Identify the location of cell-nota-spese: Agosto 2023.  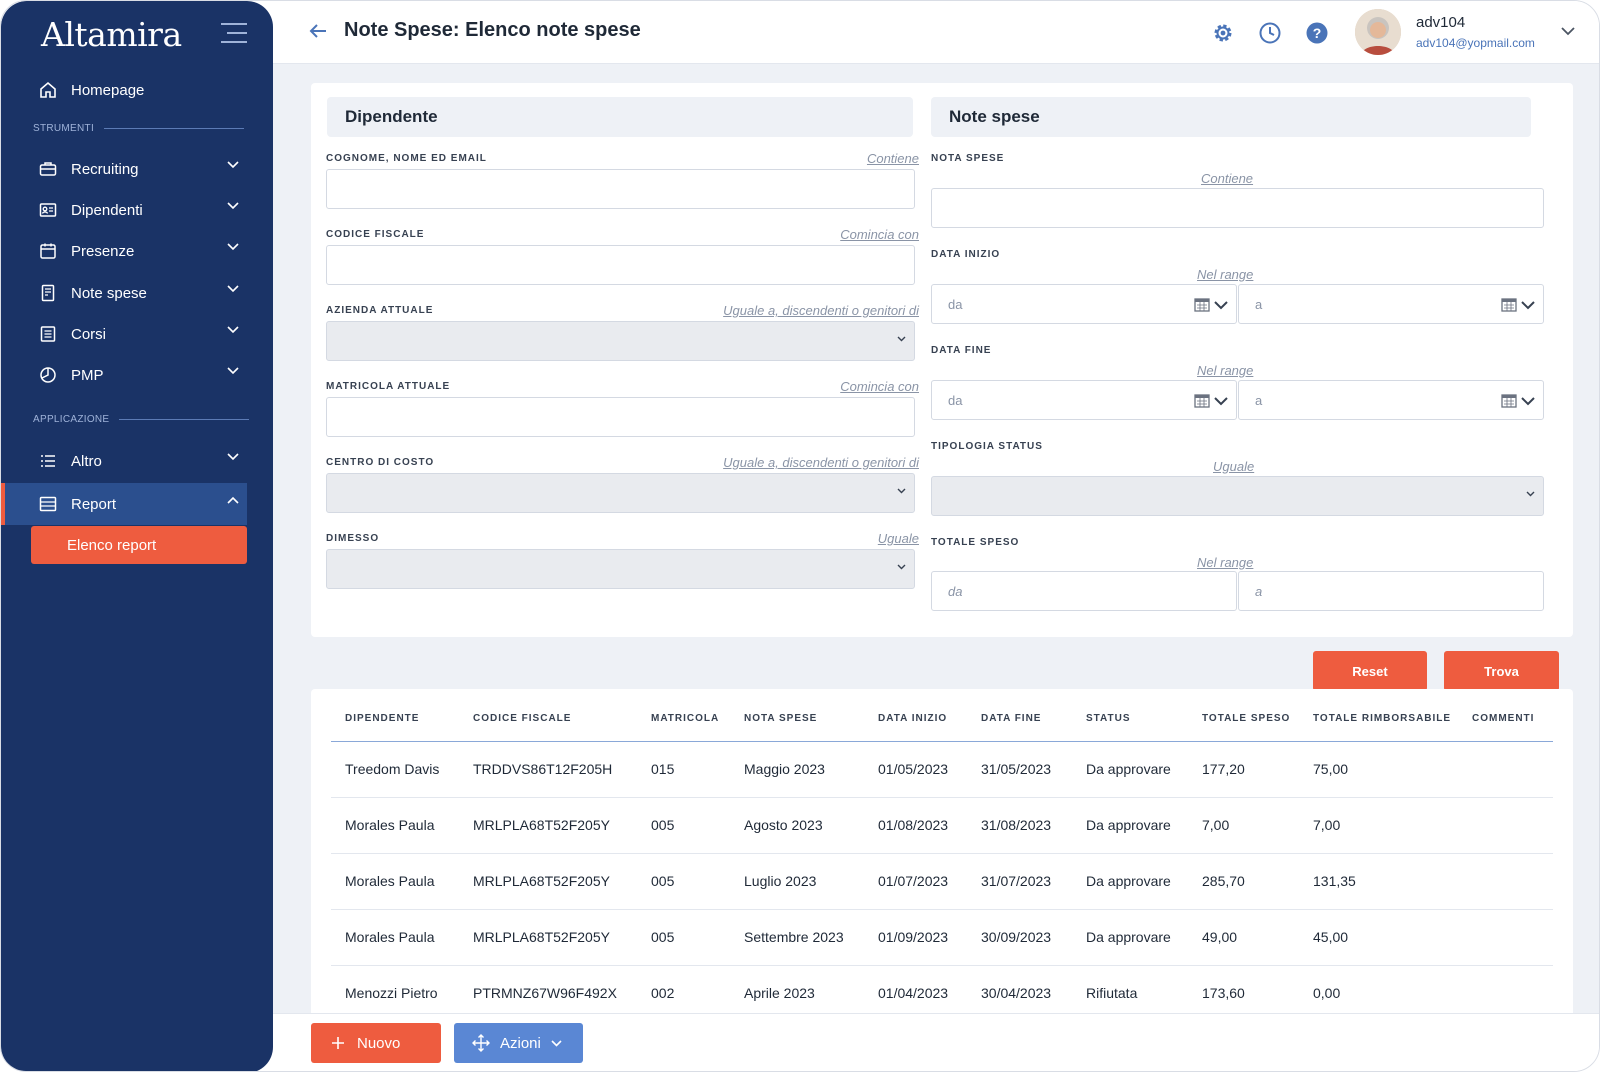
(783, 825).